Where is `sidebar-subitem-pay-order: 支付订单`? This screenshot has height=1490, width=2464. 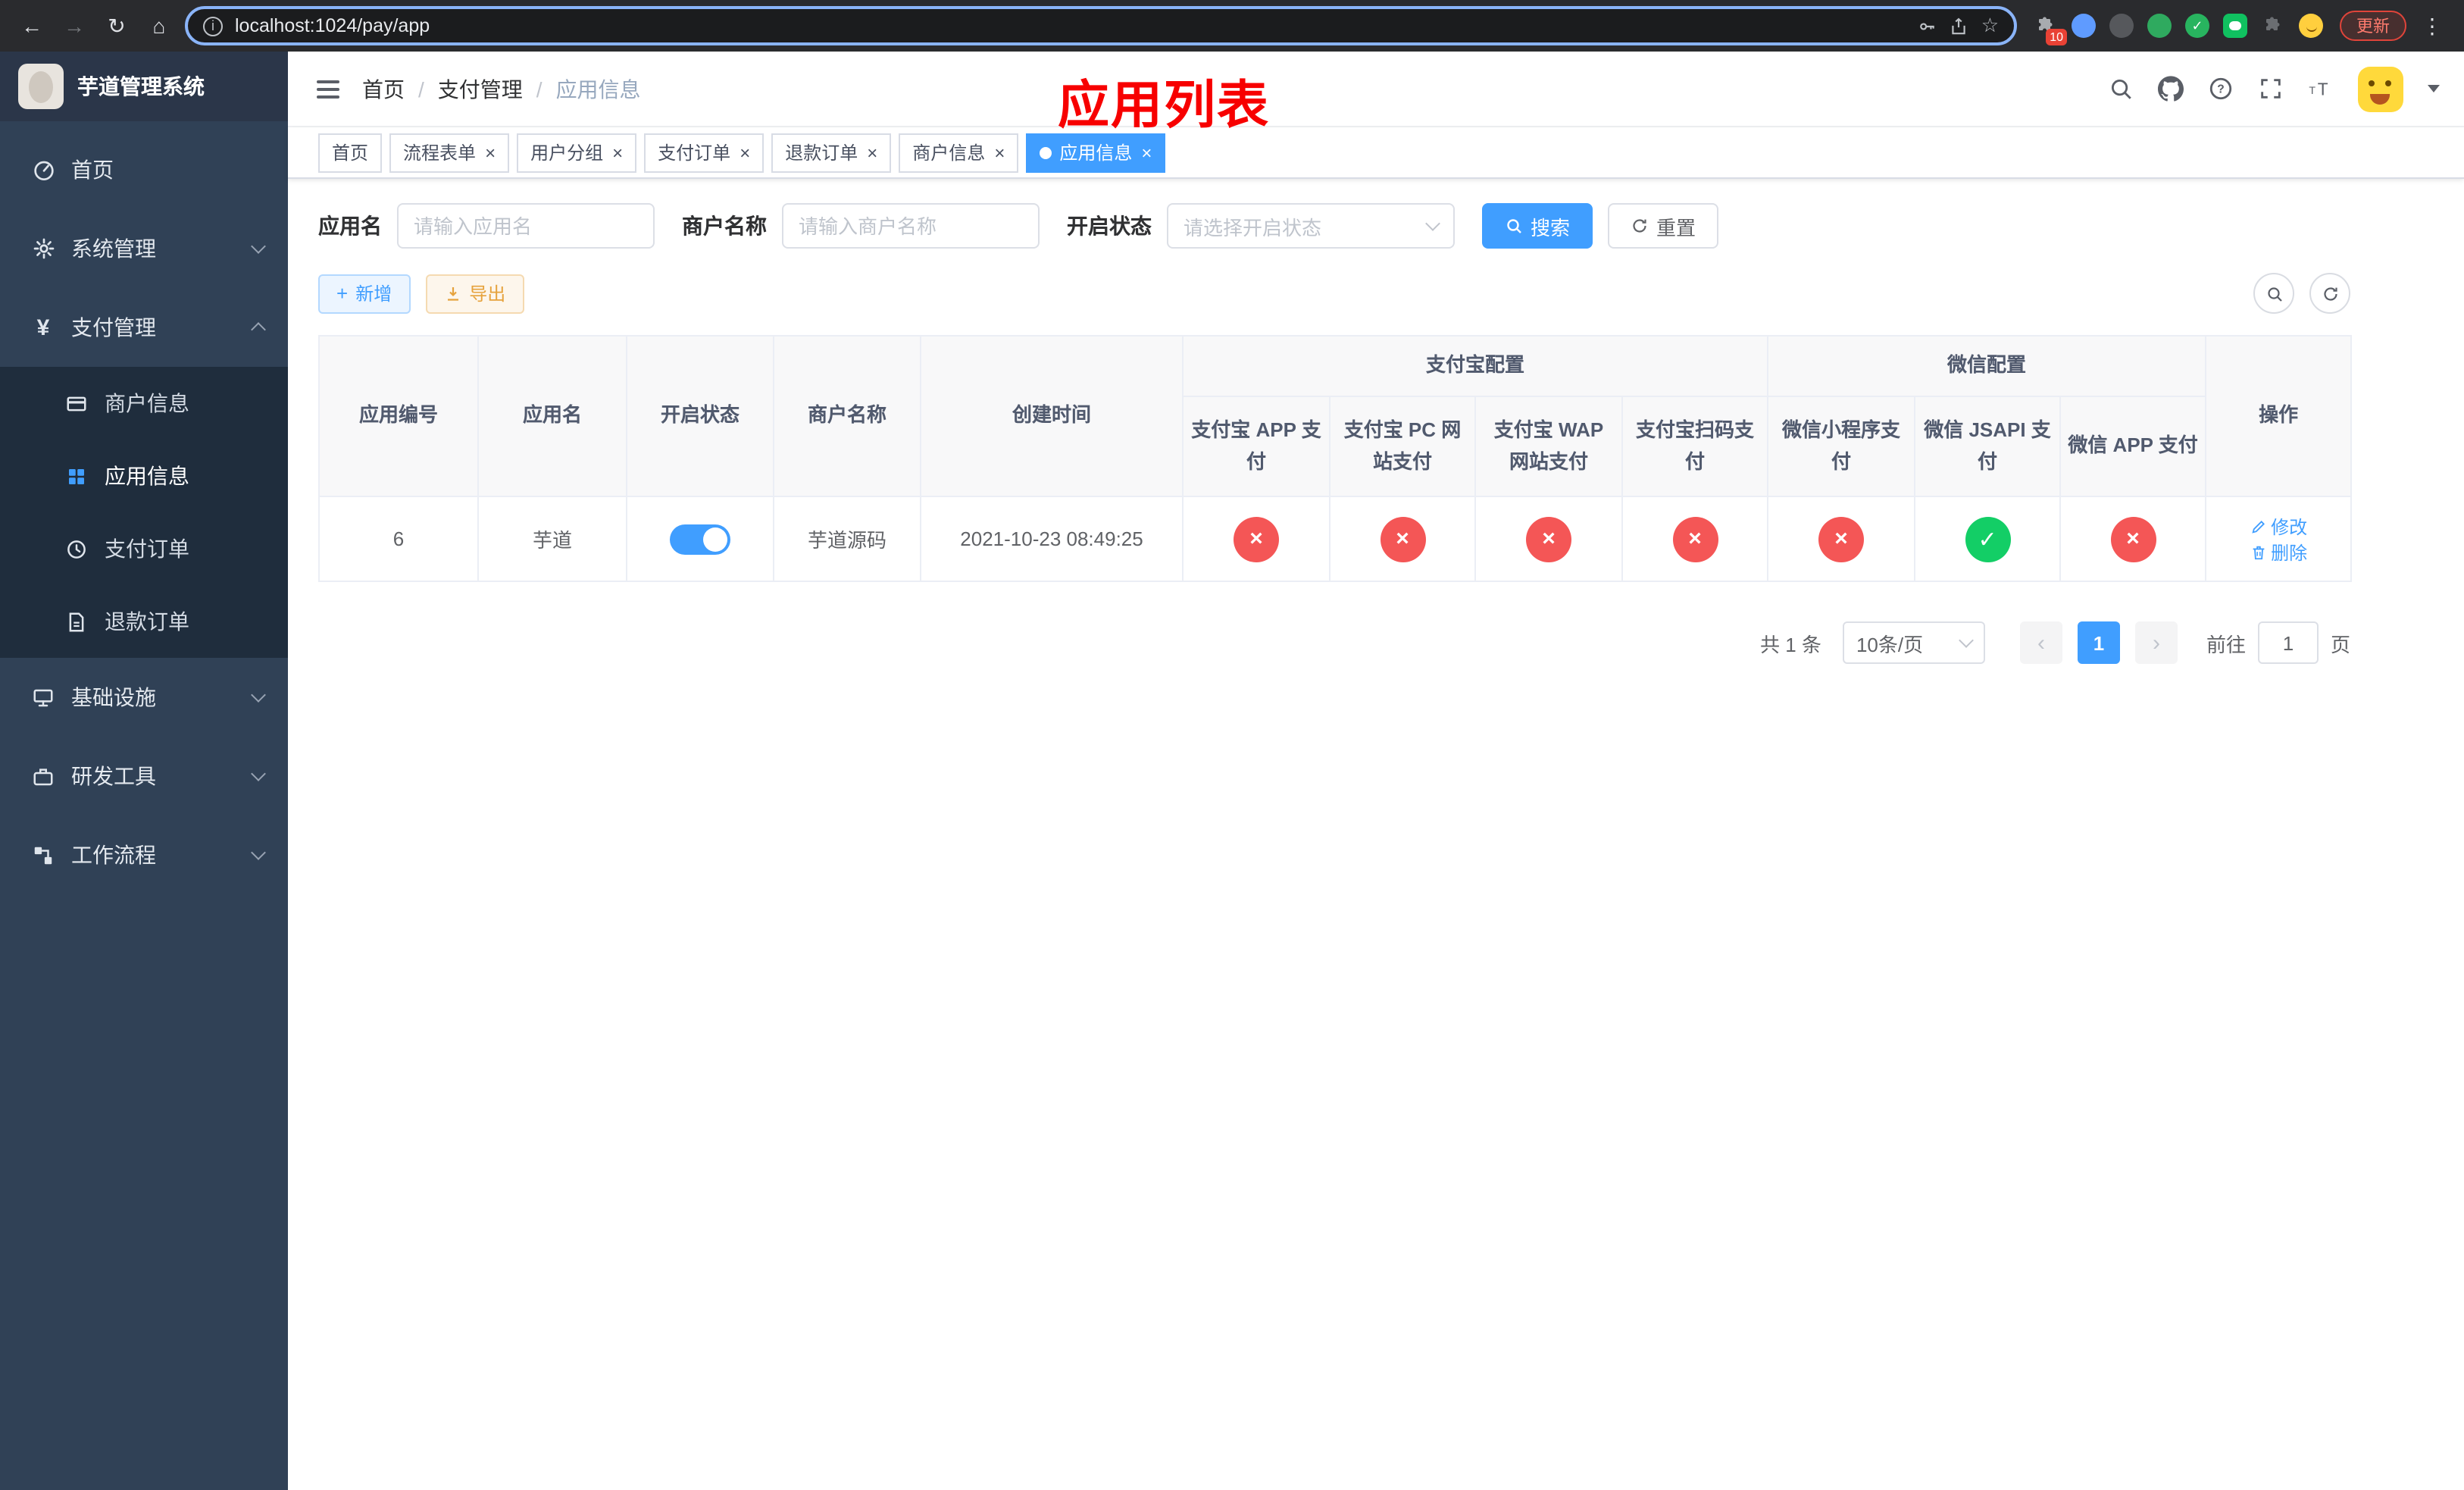
sidebar-subitem-pay-order: 支付订单 is located at coordinates (144, 549).